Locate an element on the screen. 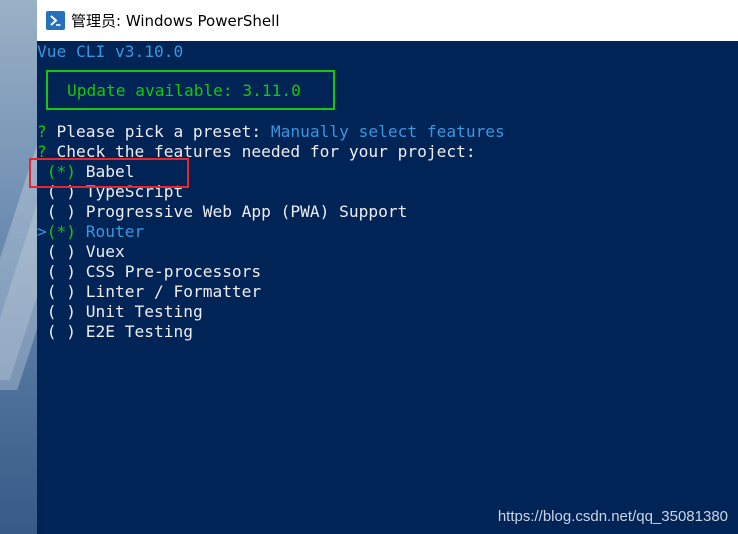  update-notice-text: Update available: 3.11.0 is located at coordinates (184, 90).